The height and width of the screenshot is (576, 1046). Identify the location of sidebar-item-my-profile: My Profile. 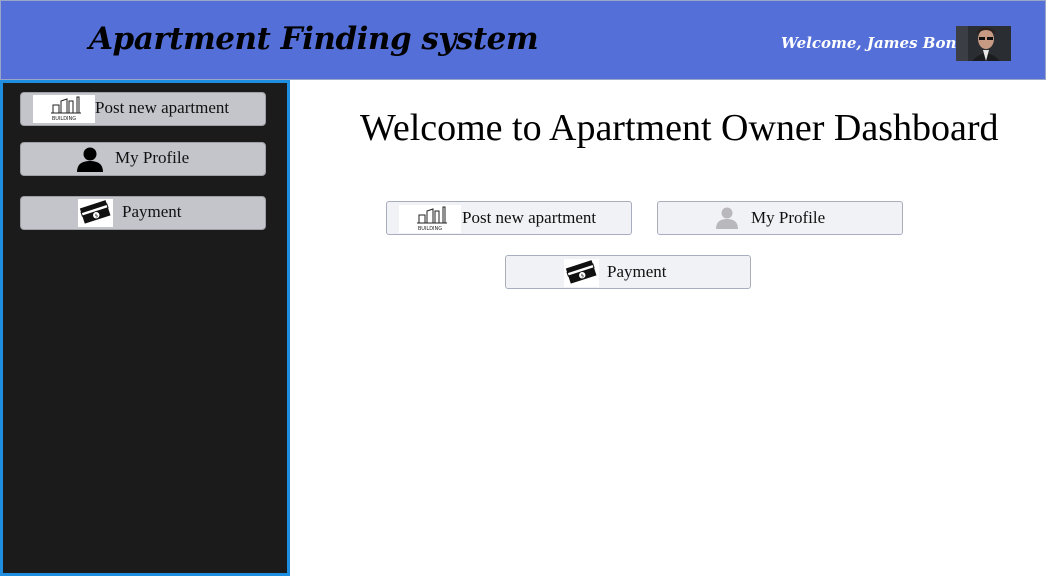
(143, 159).